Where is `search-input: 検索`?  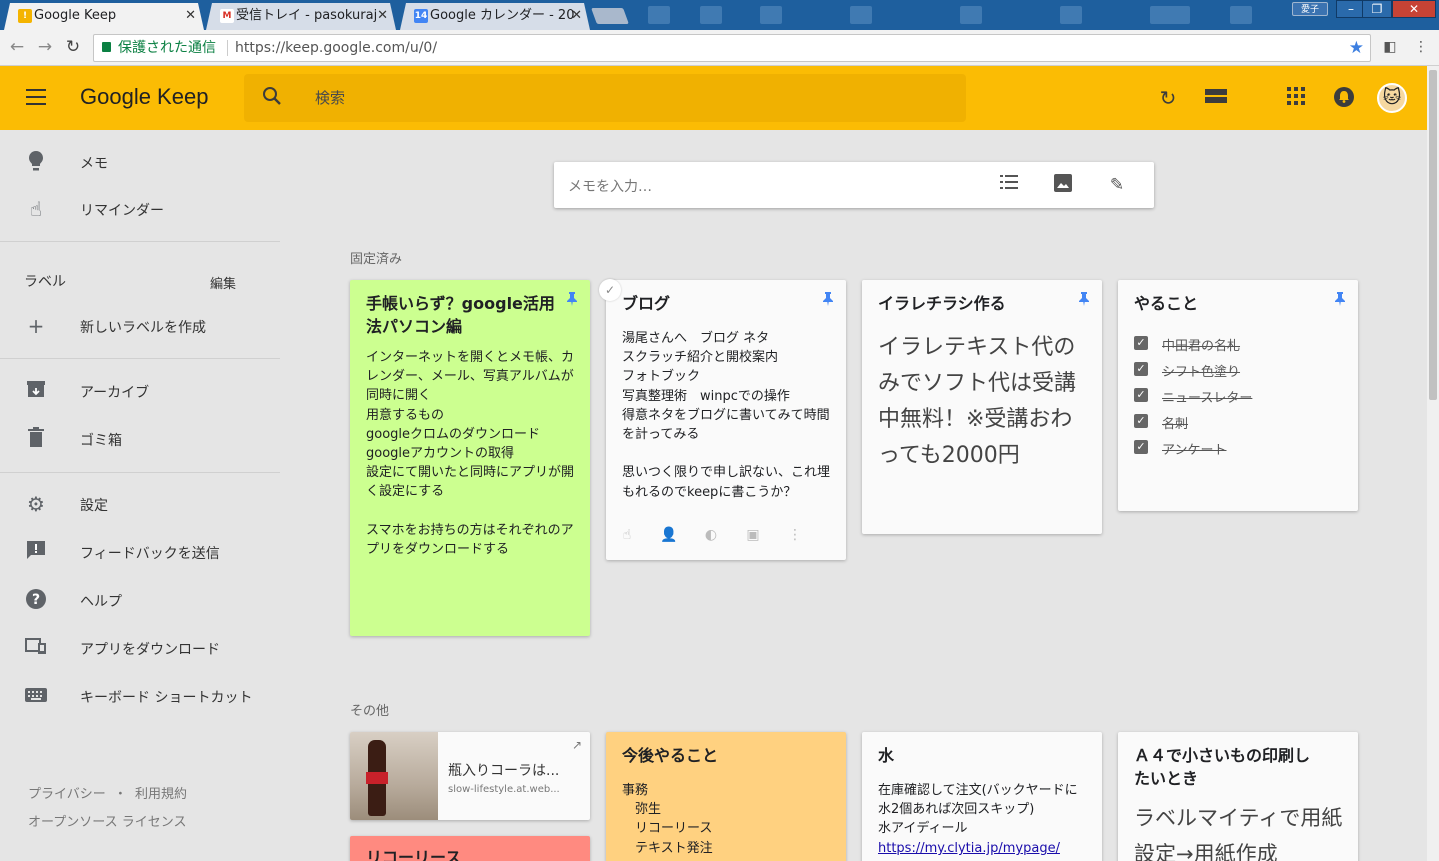
search-input: 検索 is located at coordinates (330, 97).